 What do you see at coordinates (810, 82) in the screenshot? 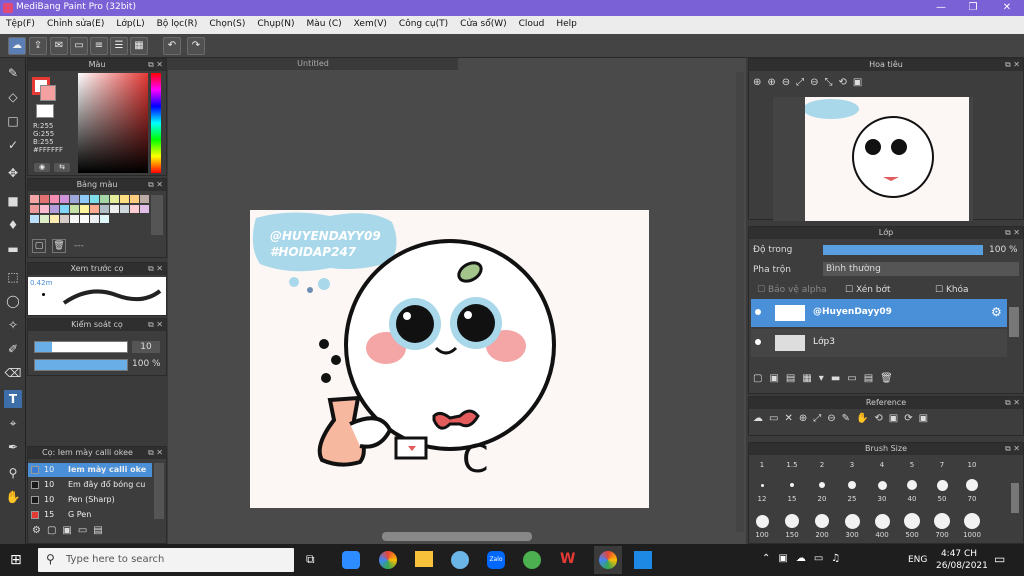
I see `navigator-tools: ⊕⊕⊖⤢⊖⤡⟲▣` at bounding box center [810, 82].